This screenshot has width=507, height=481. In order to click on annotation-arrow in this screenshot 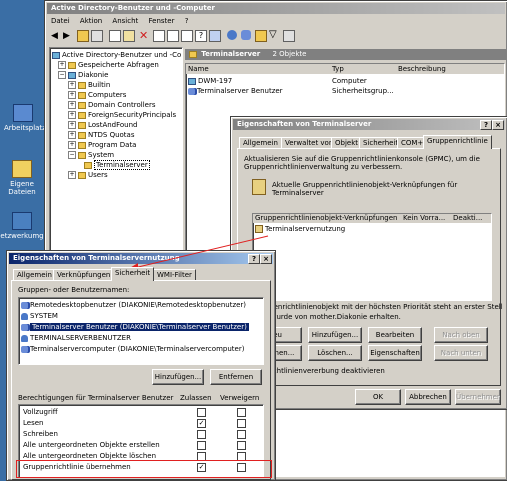, I will do `click(198, 254)`.